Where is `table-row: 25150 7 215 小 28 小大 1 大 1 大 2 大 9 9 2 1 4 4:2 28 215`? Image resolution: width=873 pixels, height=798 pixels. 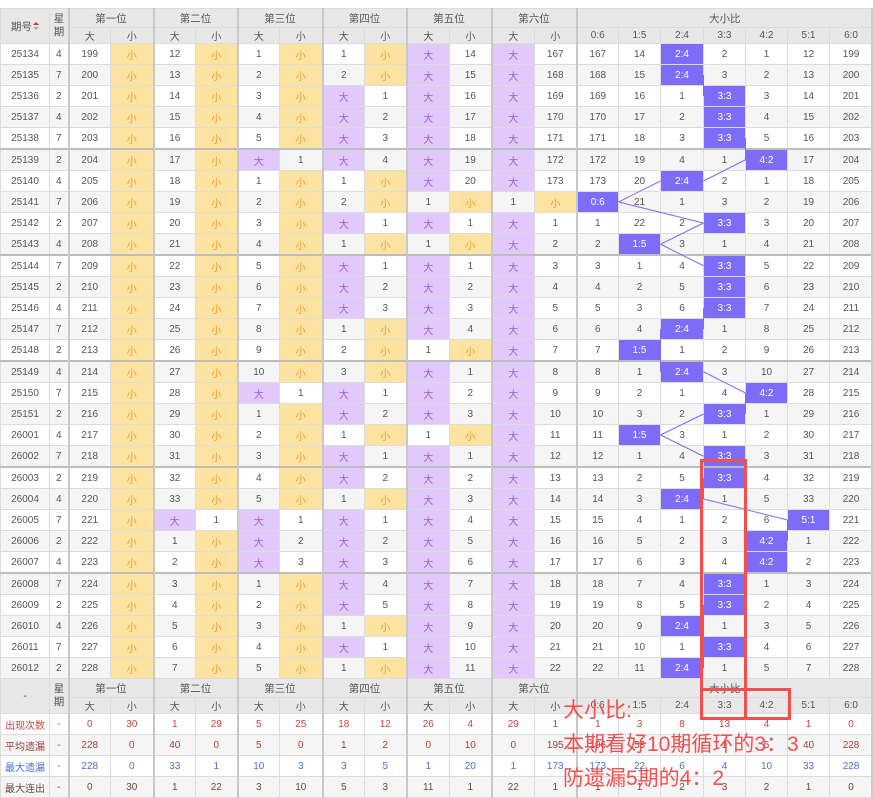 table-row: 25150 7 215 小 28 小大 1 大 1 大 2 大 9 9 2 1 4 4:2 28 215 is located at coordinates (436, 393).